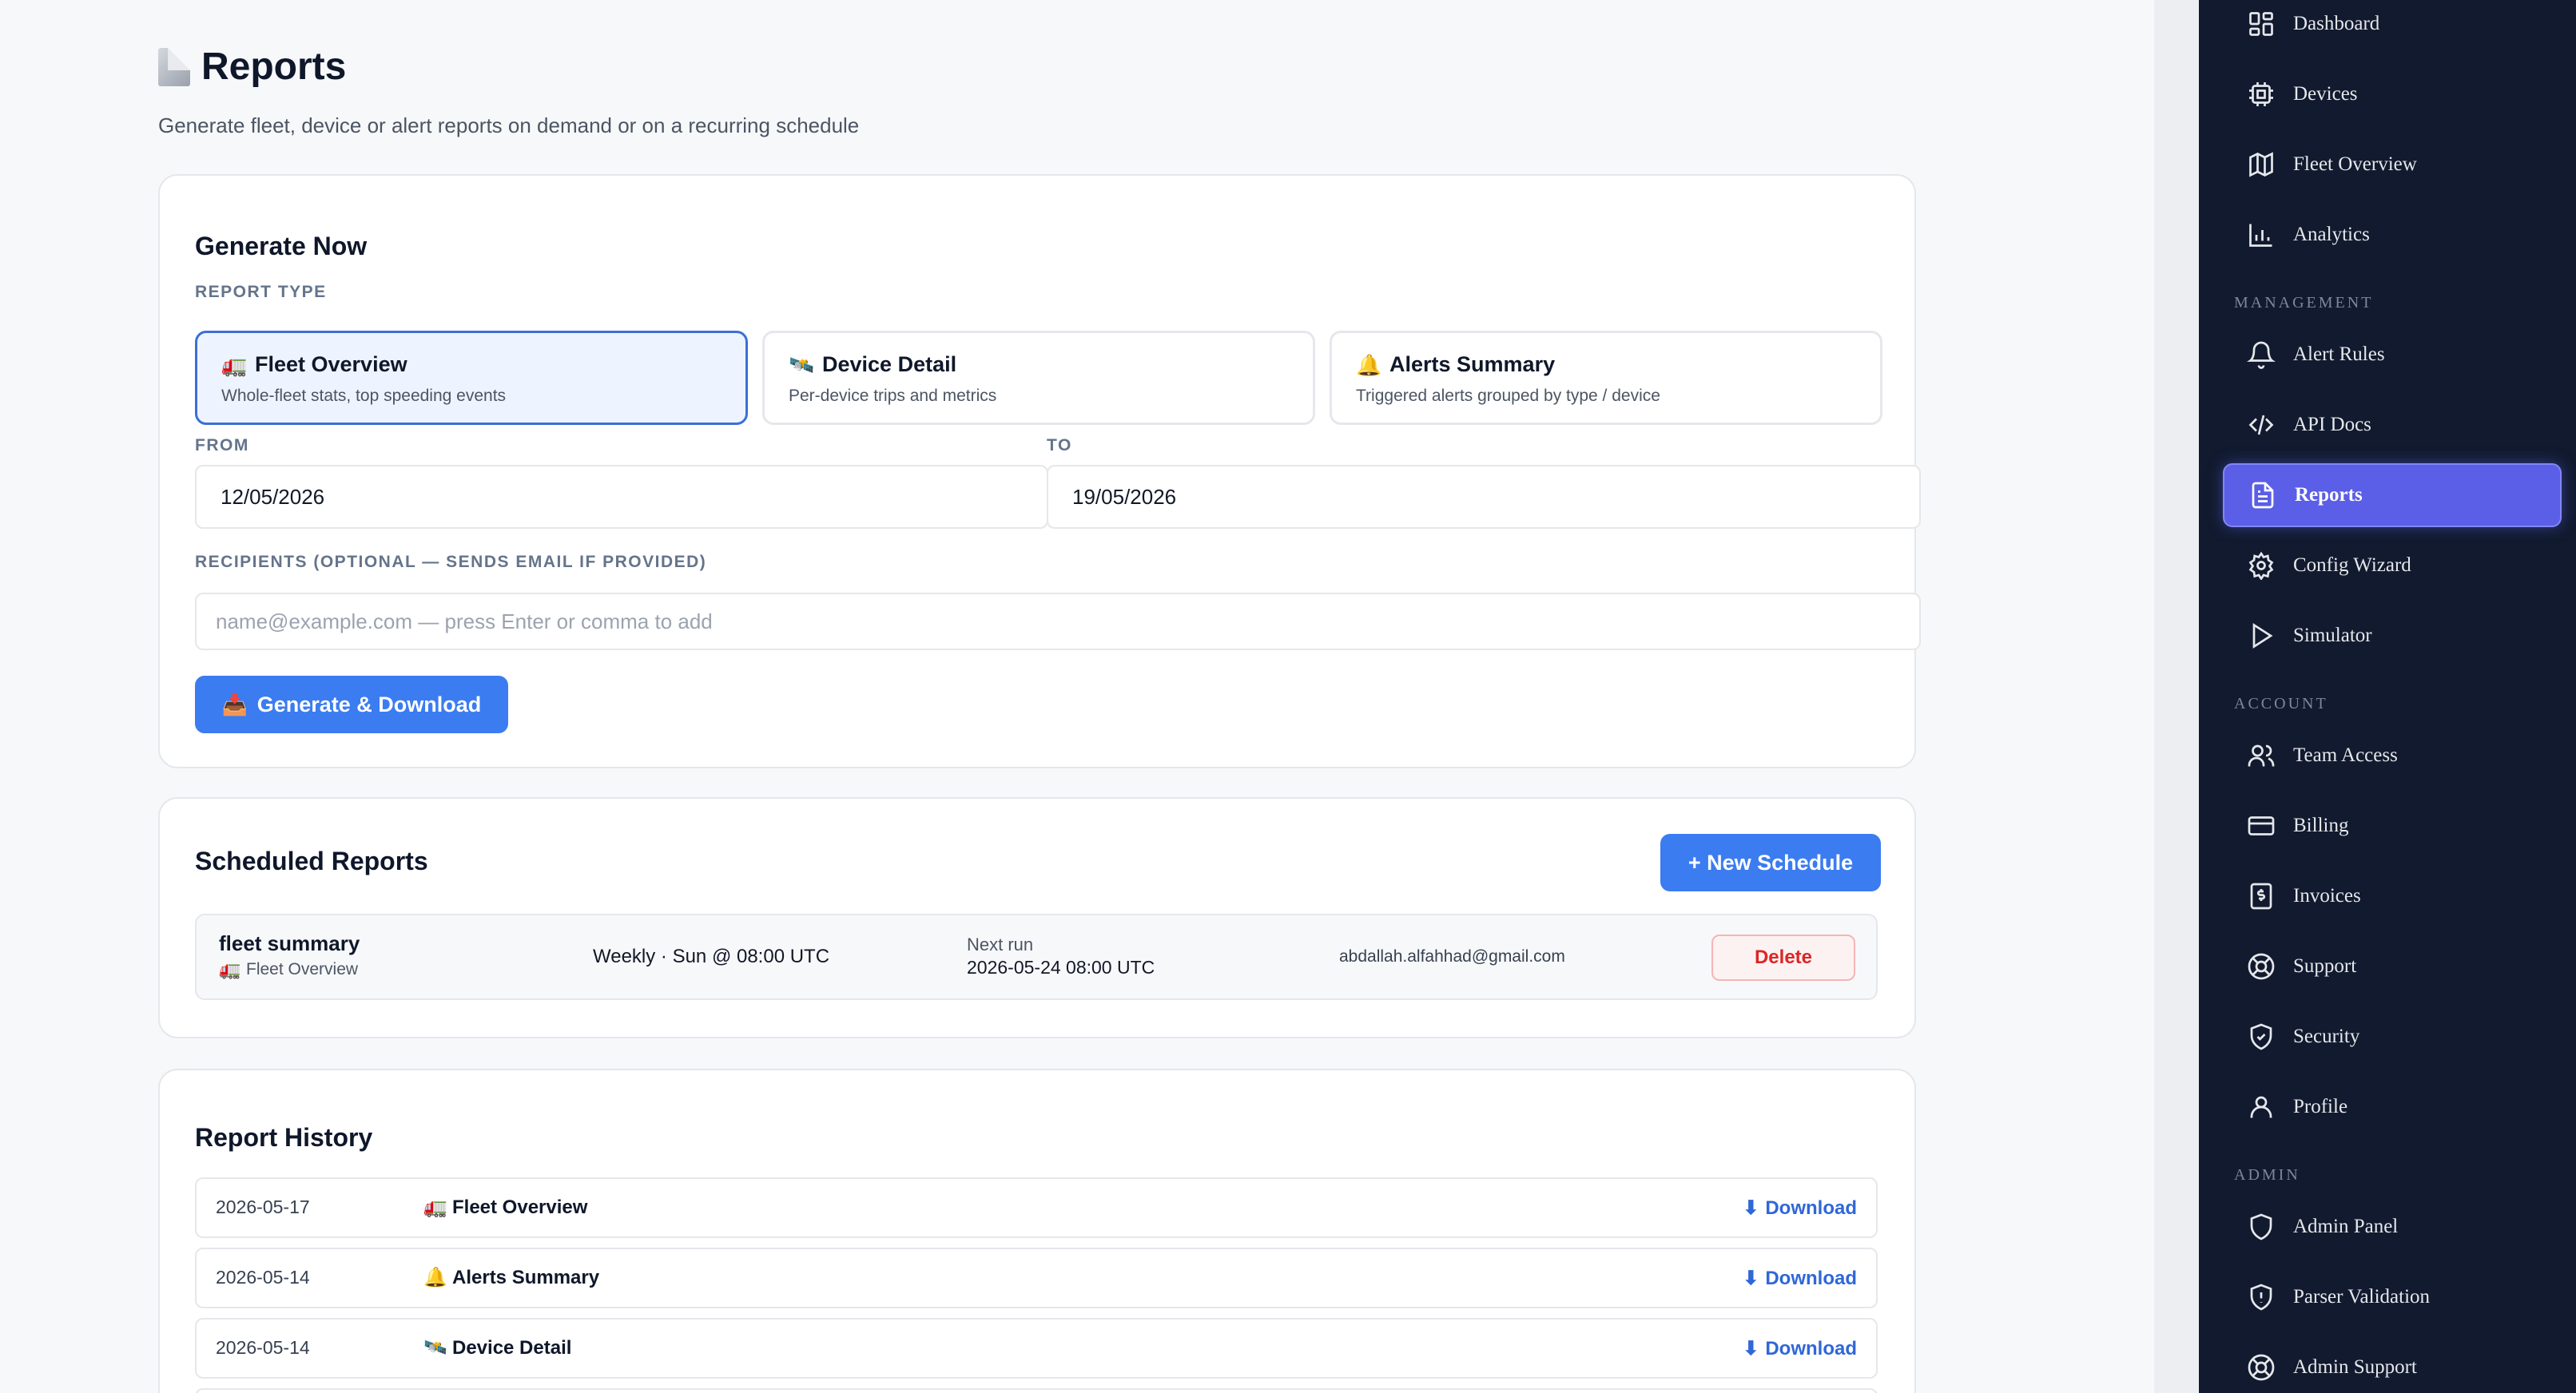 The width and height of the screenshot is (2576, 1393). I want to click on schedule-type-label: Fleet Overview, so click(302, 969).